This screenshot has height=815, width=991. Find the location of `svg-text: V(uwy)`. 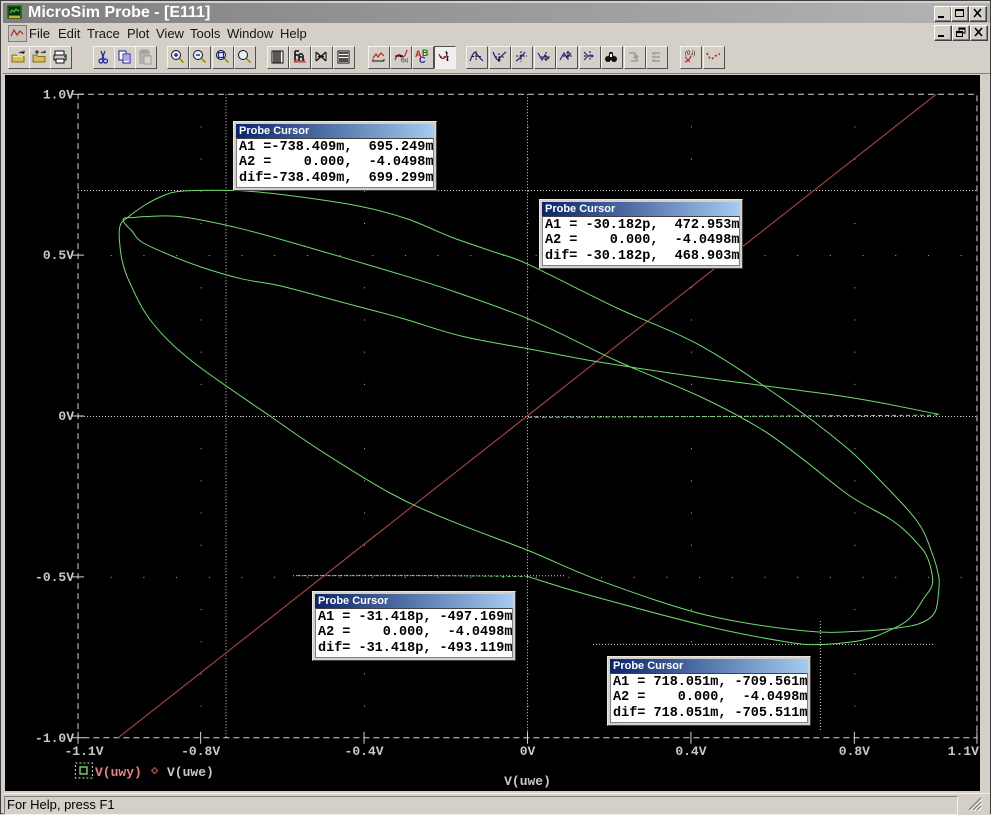

svg-text: V(uwy) is located at coordinates (118, 772).